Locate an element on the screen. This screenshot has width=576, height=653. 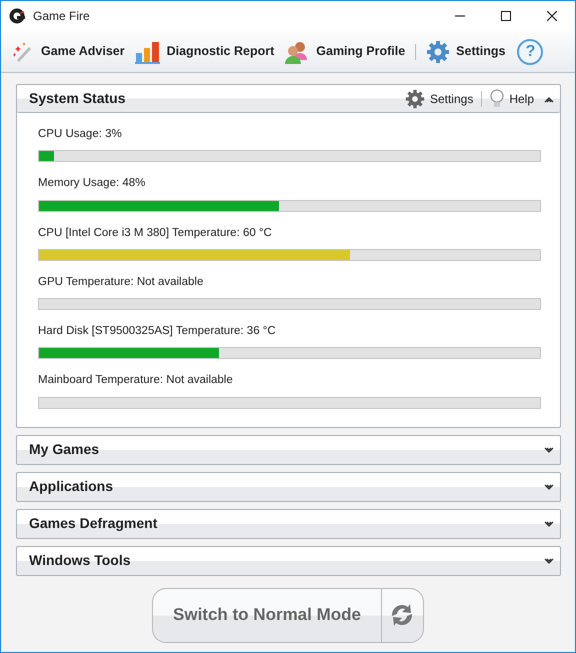
section-header: Applications is located at coordinates (288, 486).